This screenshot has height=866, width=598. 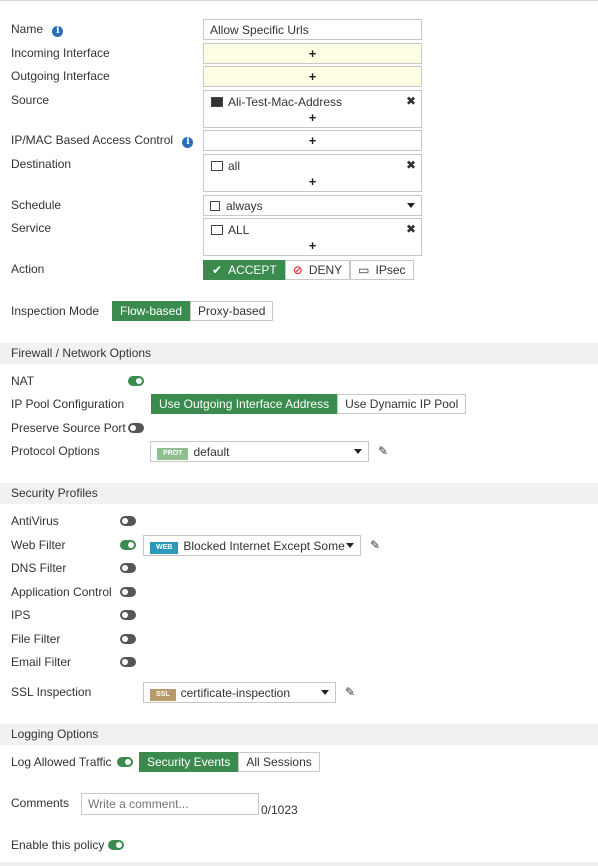 What do you see at coordinates (60, 53) in the screenshot?
I see `incoming-interface-label: Incoming Interface` at bounding box center [60, 53].